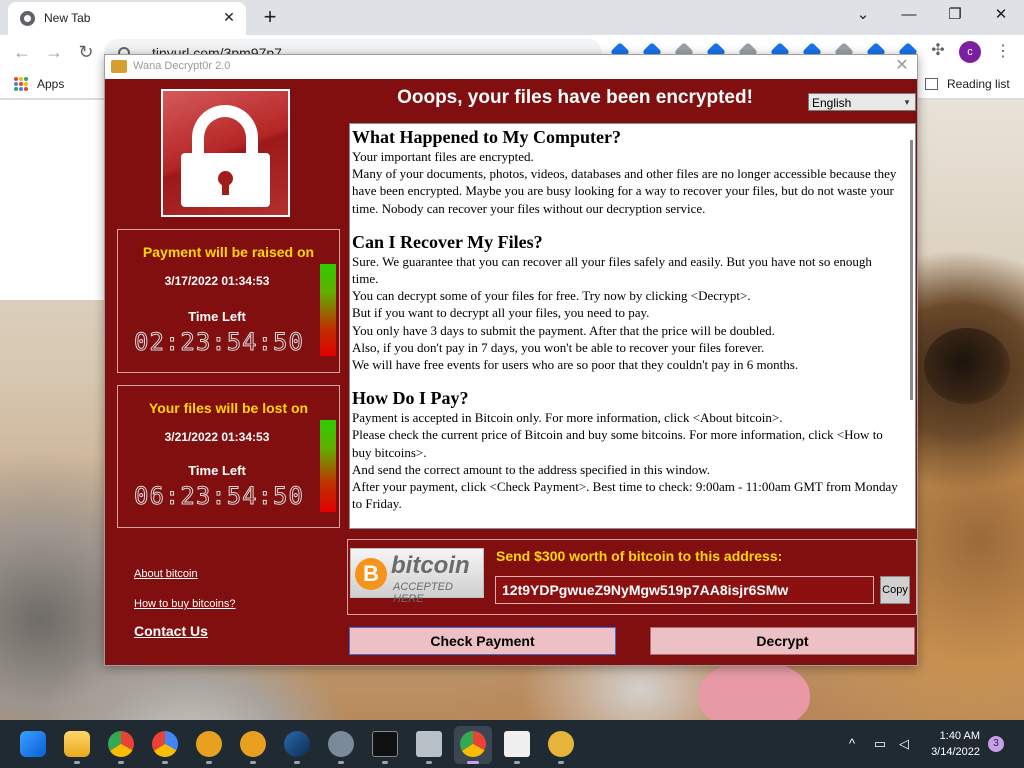 Image resolution: width=1024 pixels, height=768 pixels. What do you see at coordinates (970, 52) in the screenshot?
I see `profile-avatar: c` at bounding box center [970, 52].